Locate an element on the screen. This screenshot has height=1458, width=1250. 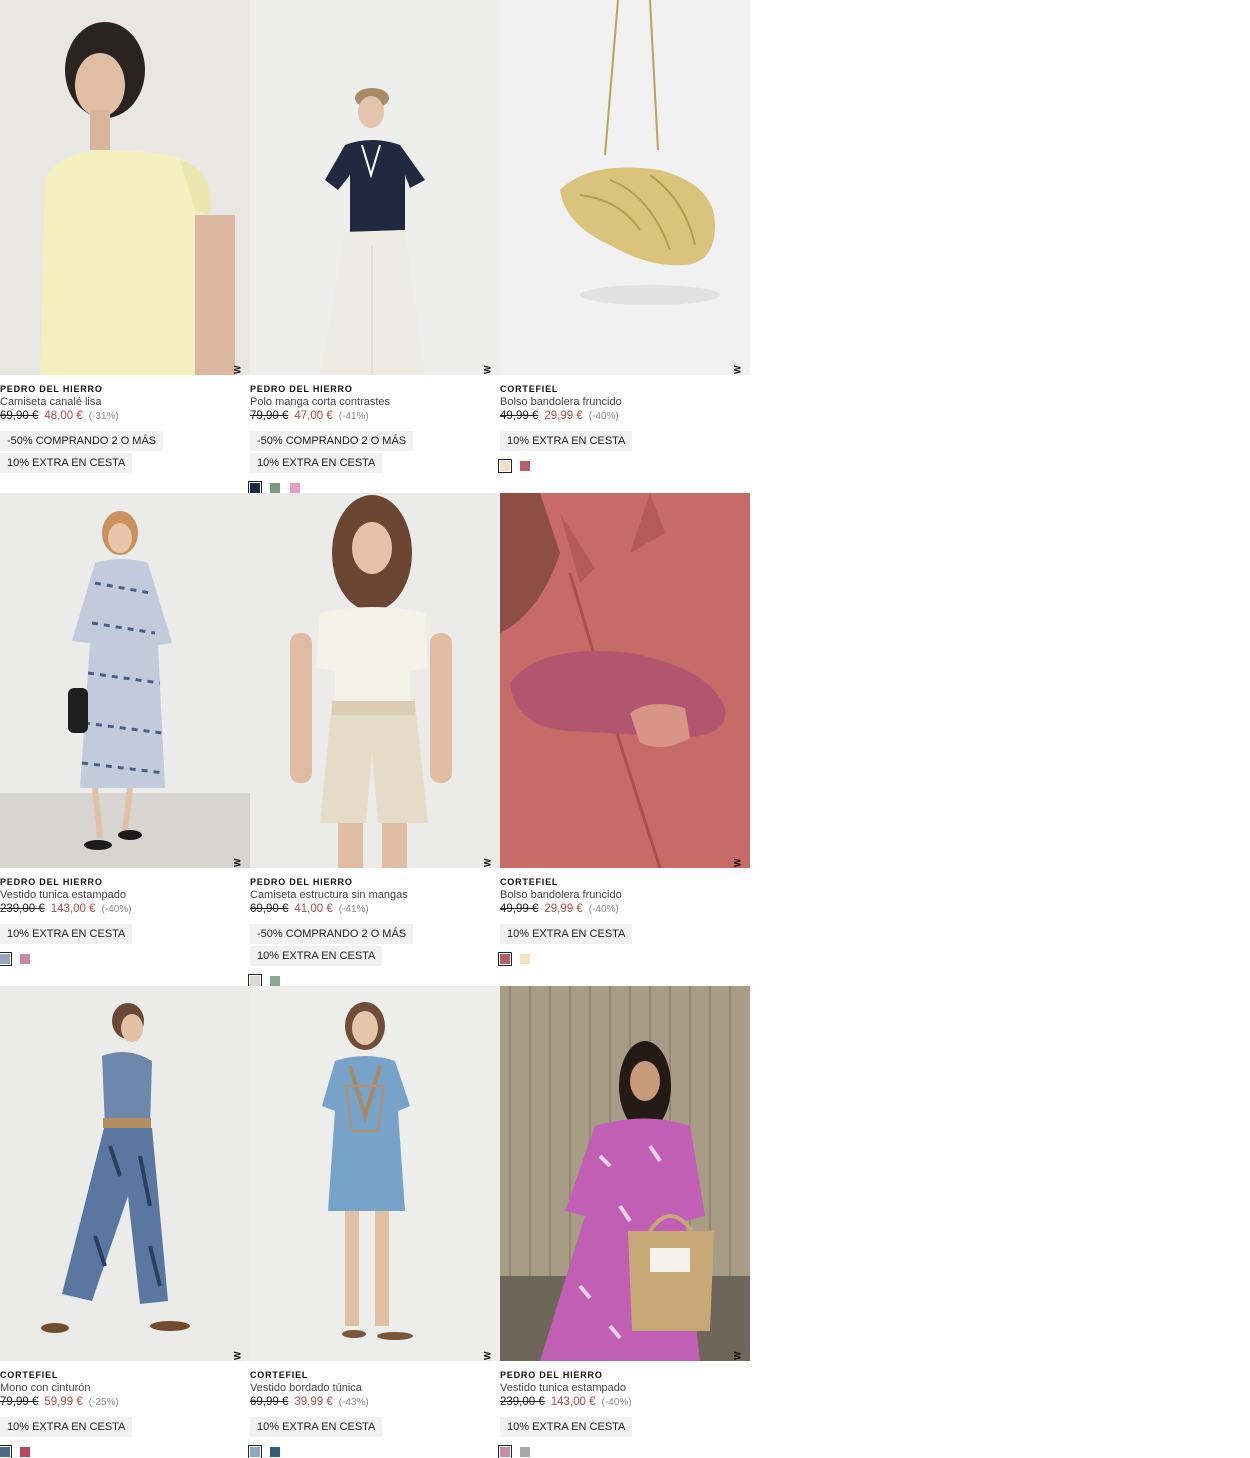
old-price: 79,90 € is located at coordinates (269, 416).